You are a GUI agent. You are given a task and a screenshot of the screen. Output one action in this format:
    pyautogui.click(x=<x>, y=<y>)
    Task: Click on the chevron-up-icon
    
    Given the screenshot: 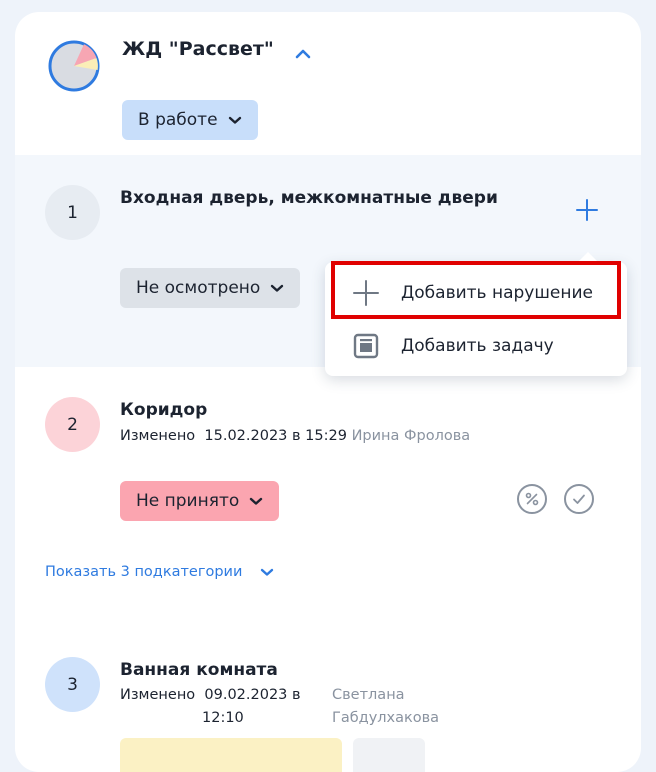 What is the action you would take?
    pyautogui.click(x=303, y=54)
    